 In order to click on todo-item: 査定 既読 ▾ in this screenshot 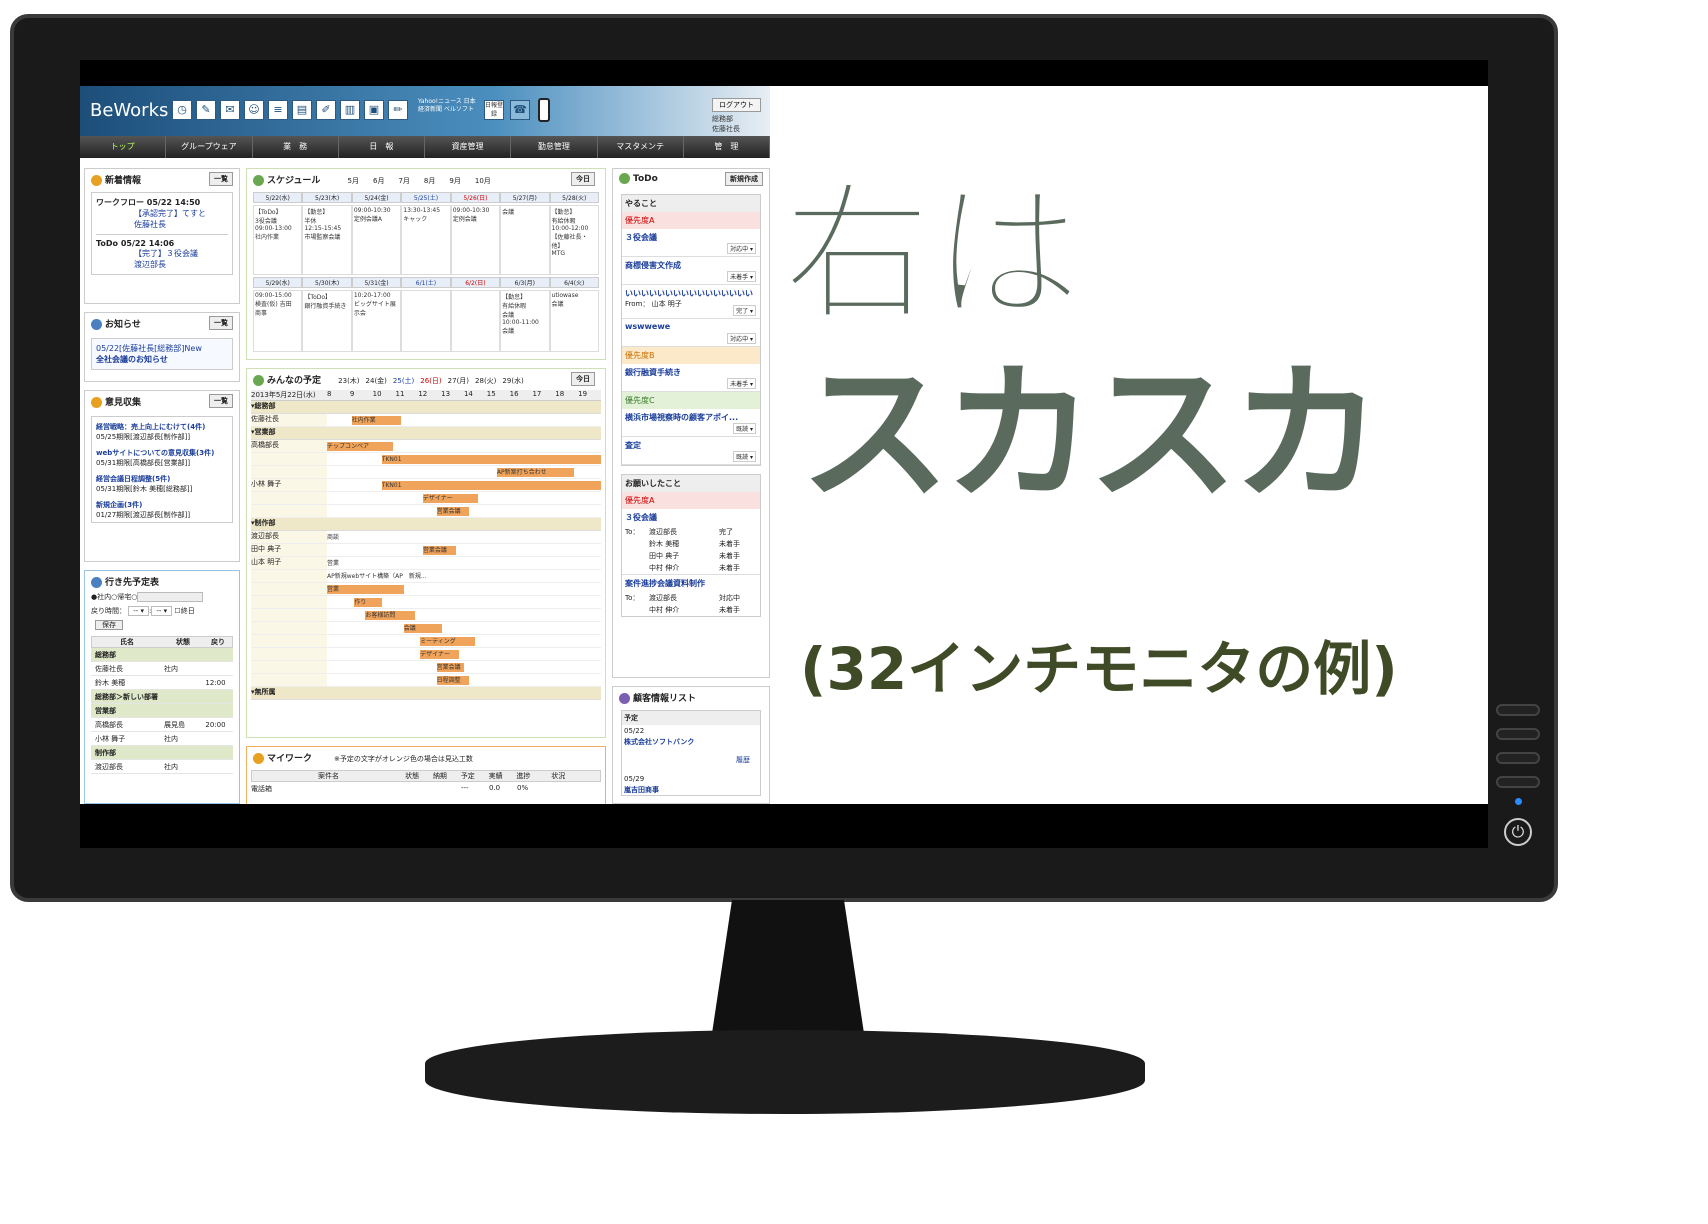, I will do `click(691, 451)`.